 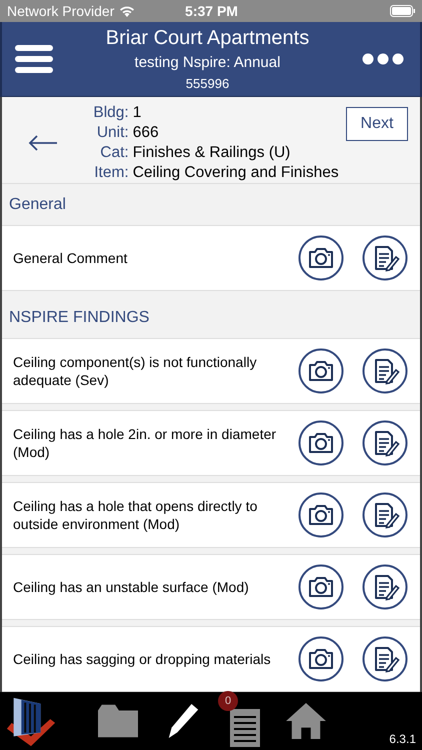 I want to click on next-button: Next, so click(x=377, y=124).